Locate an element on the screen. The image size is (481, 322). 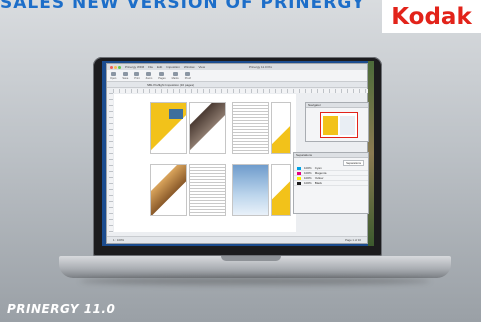
navigator-panel: Navigator is located at coordinates (337, 122).